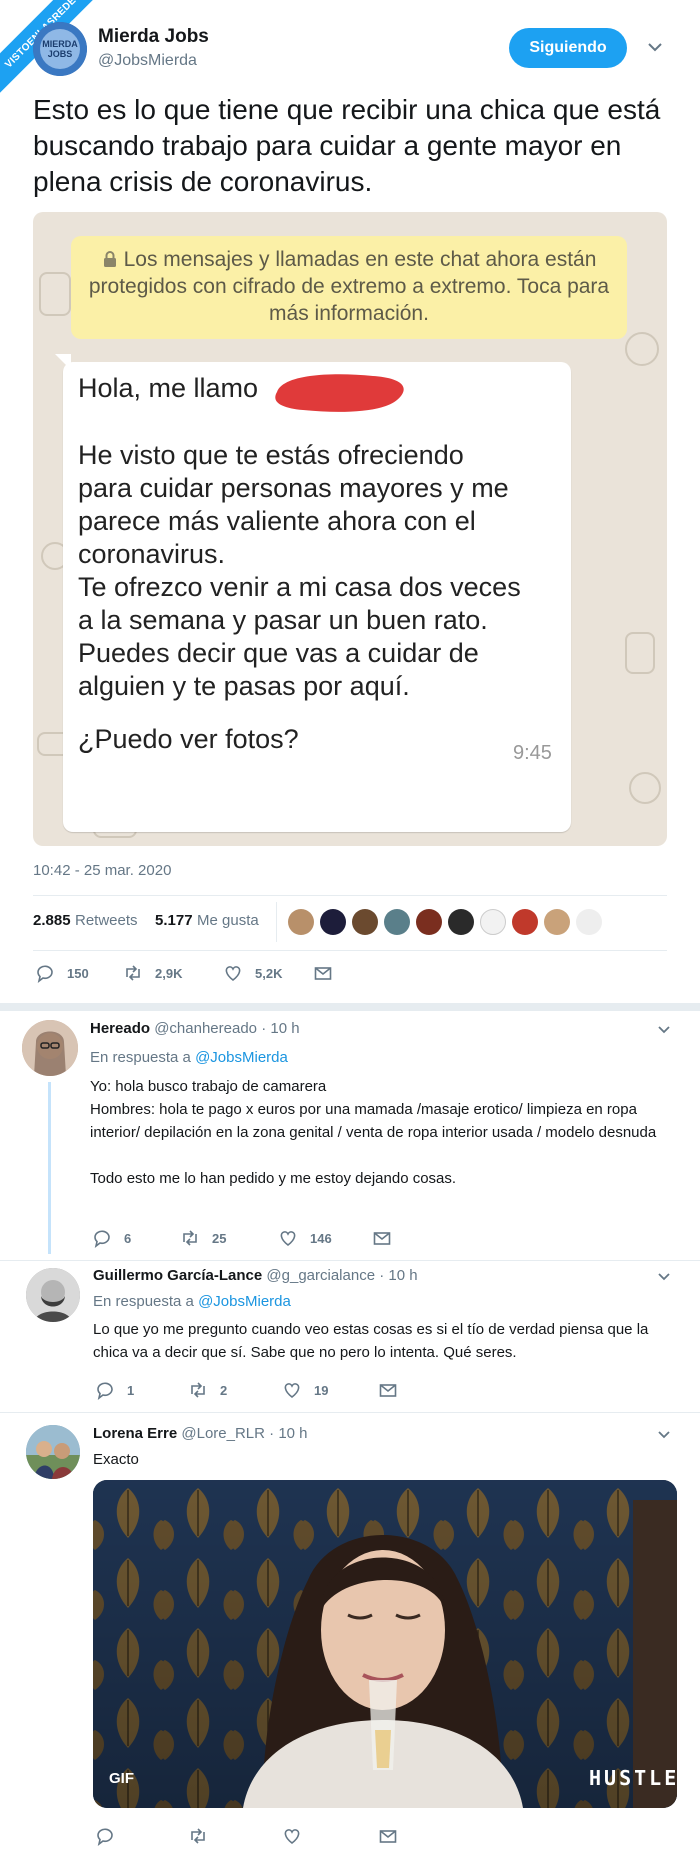 The width and height of the screenshot is (700, 1863). I want to click on reply-actions: 1 2 19, so click(246, 1390).